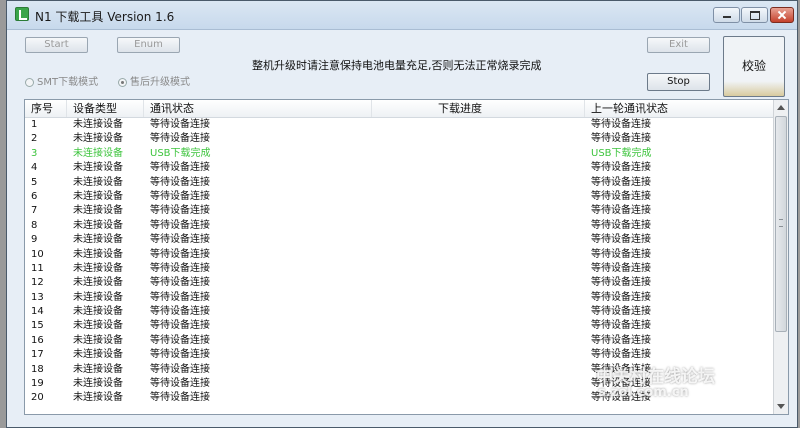 This screenshot has width=800, height=428. What do you see at coordinates (37, 398) in the screenshot?
I see `row-number: 20` at bounding box center [37, 398].